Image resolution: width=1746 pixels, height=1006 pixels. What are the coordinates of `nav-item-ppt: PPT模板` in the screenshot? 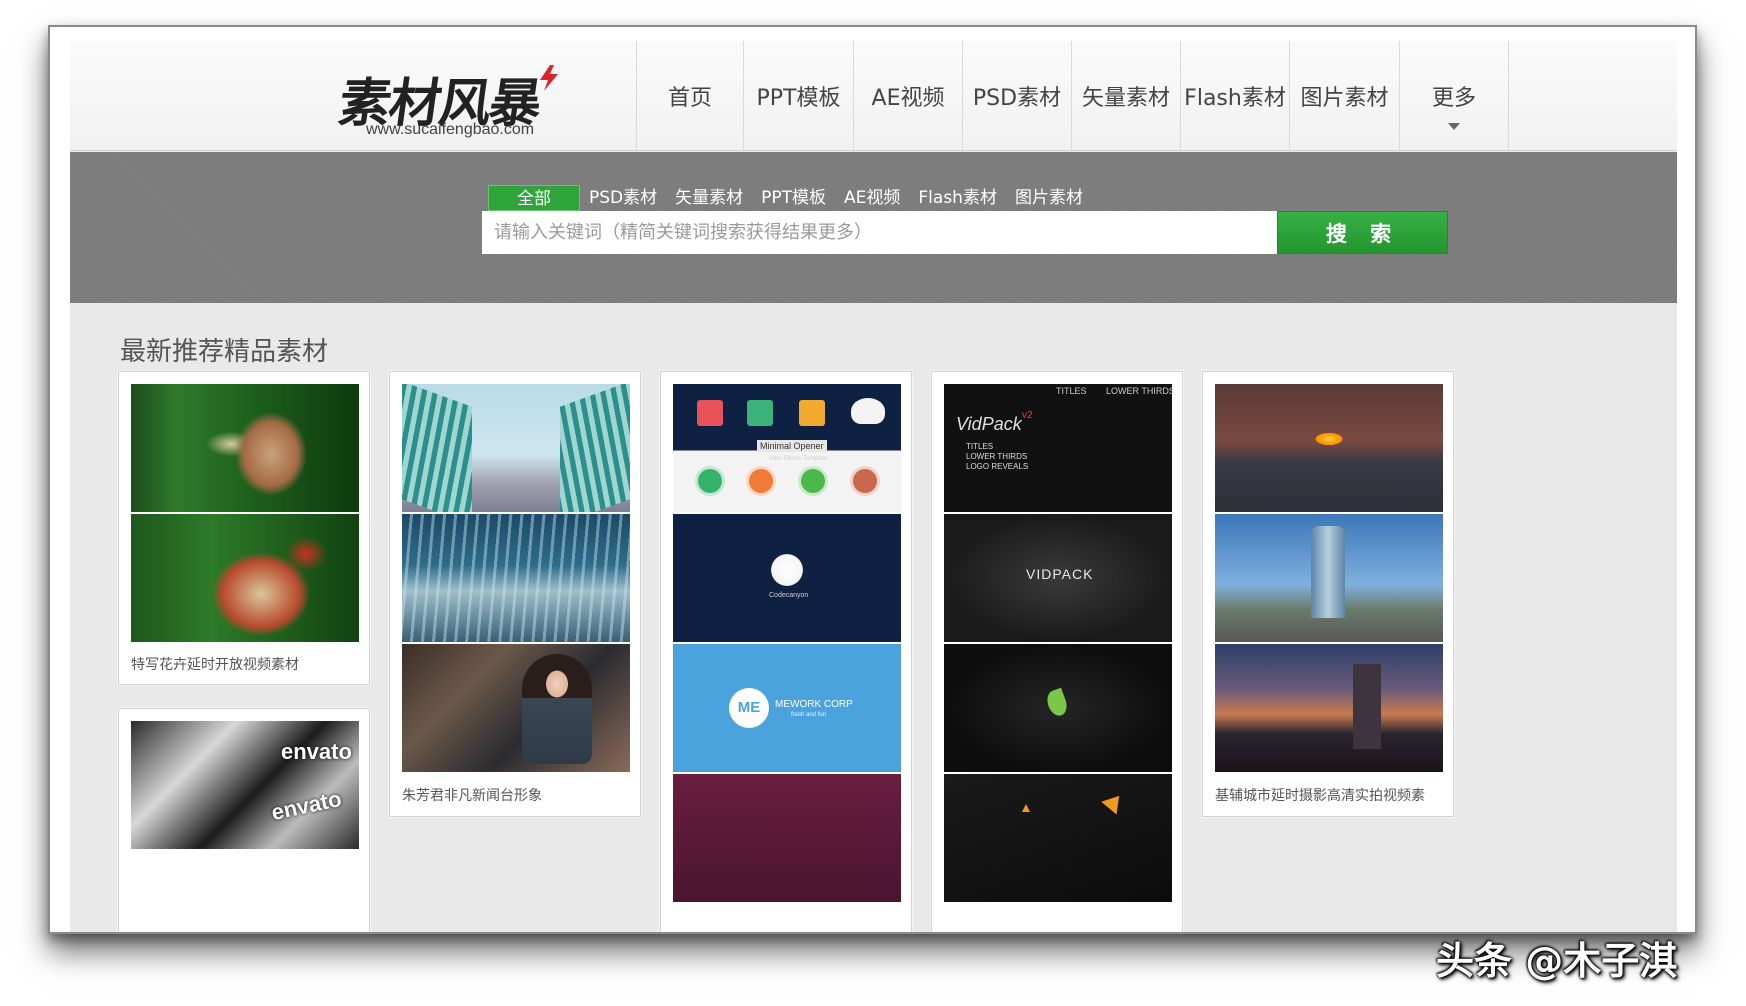 It's located at (799, 96).